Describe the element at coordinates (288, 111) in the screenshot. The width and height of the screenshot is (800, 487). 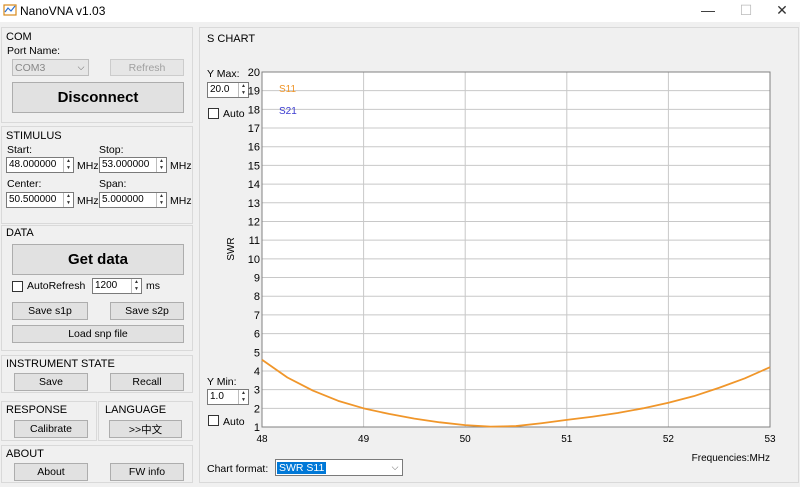
I see `legend-s21: S21` at that location.